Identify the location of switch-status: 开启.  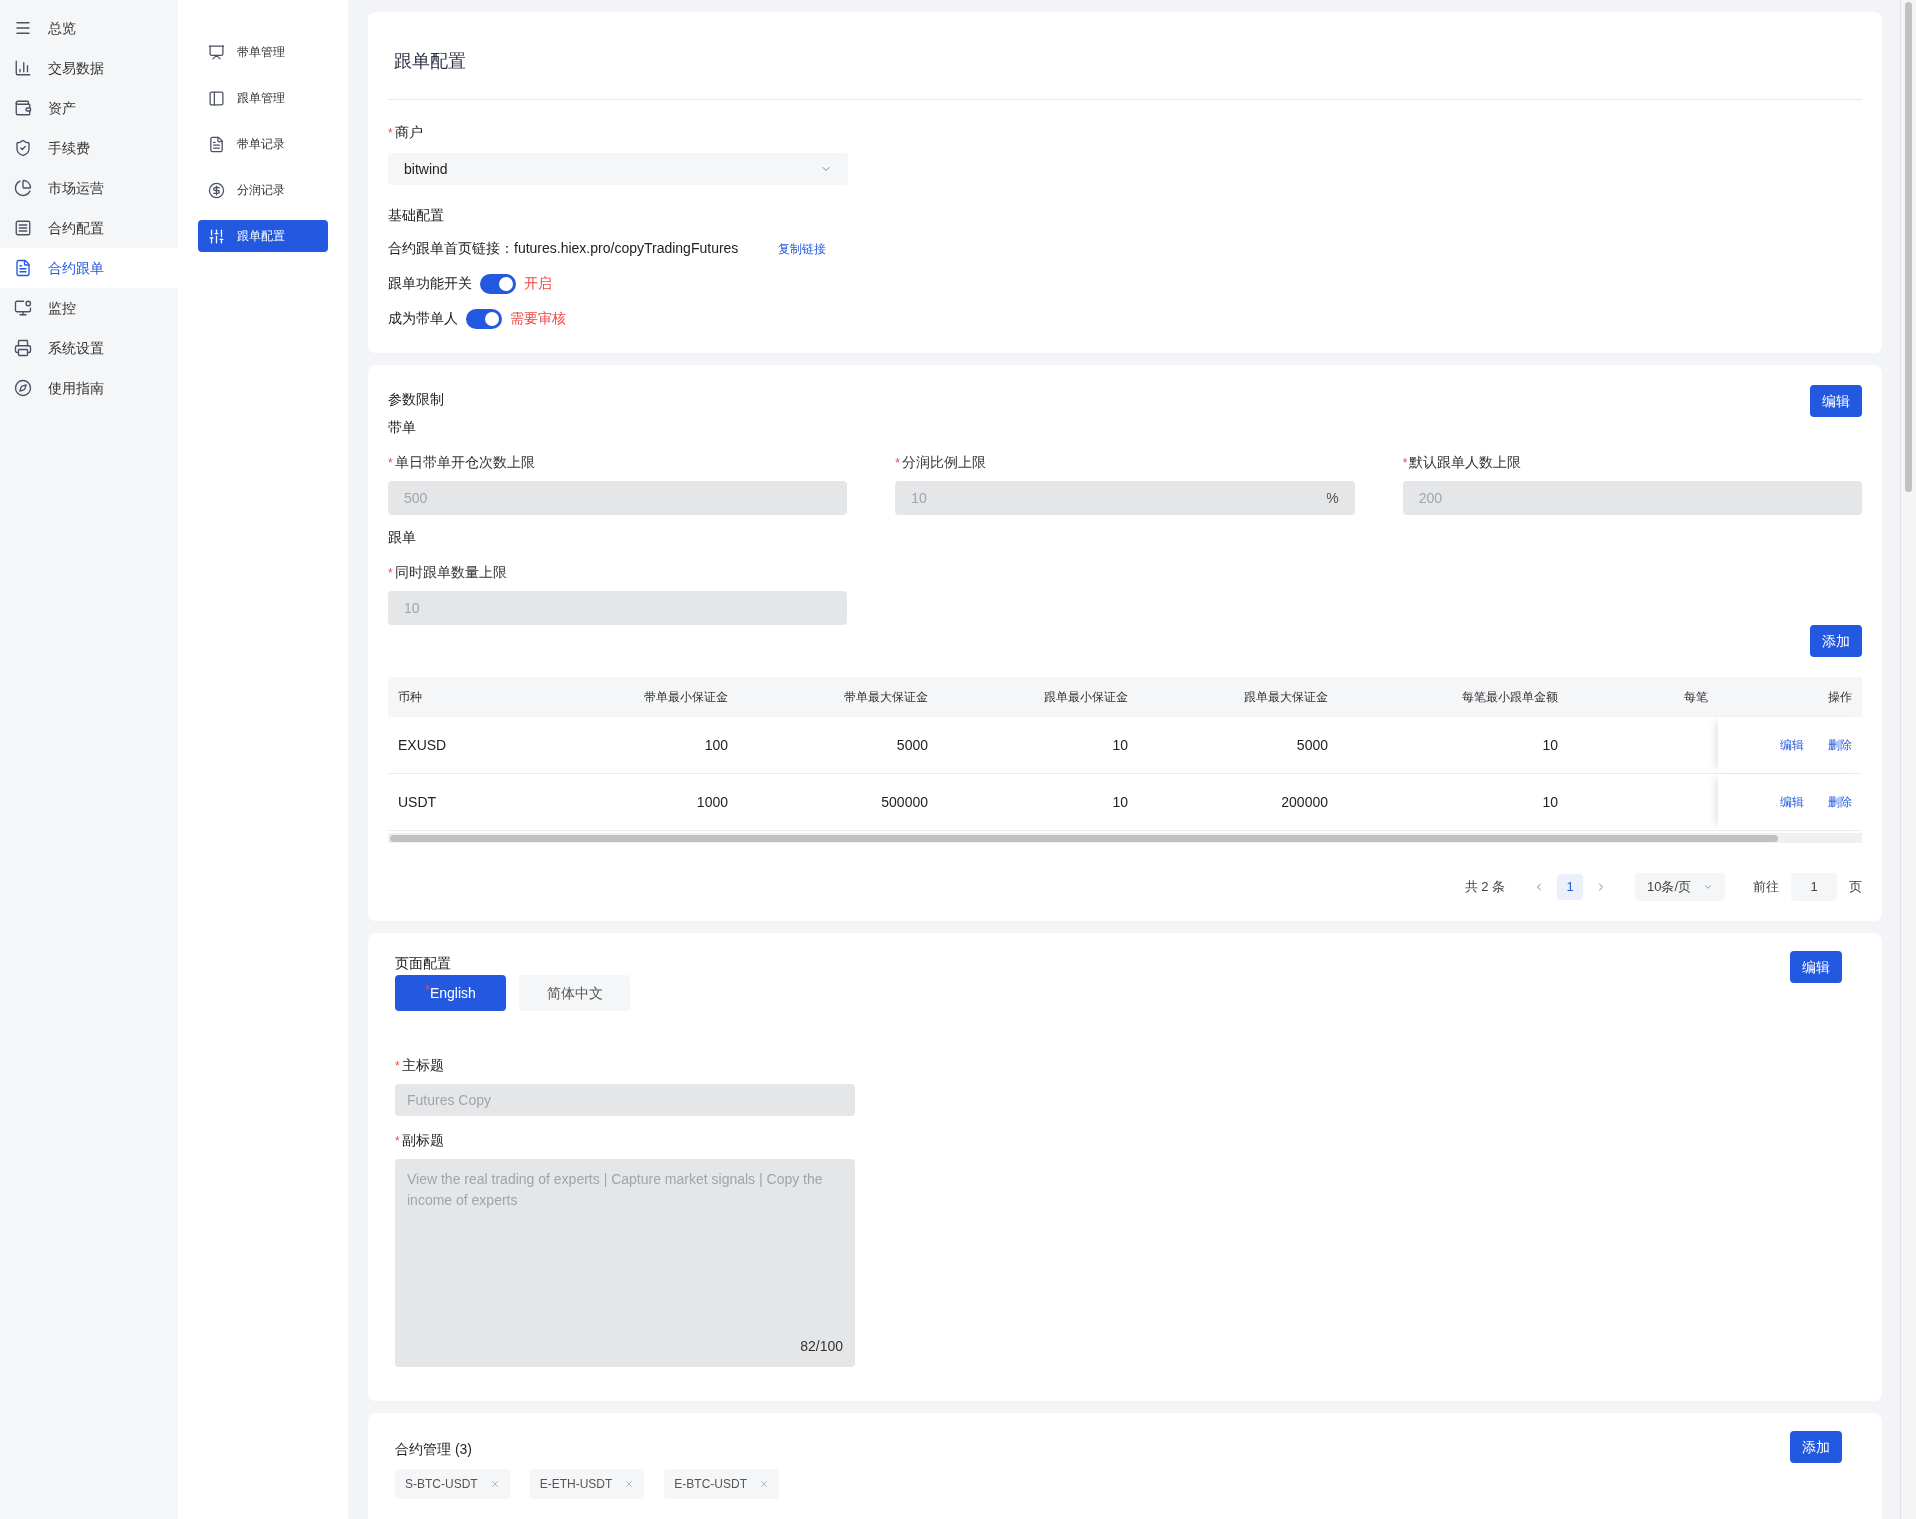
(538, 283).